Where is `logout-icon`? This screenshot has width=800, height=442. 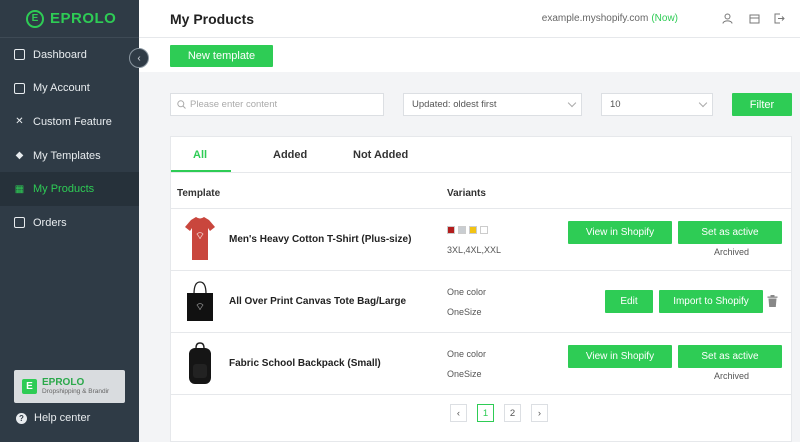 logout-icon is located at coordinates (779, 18).